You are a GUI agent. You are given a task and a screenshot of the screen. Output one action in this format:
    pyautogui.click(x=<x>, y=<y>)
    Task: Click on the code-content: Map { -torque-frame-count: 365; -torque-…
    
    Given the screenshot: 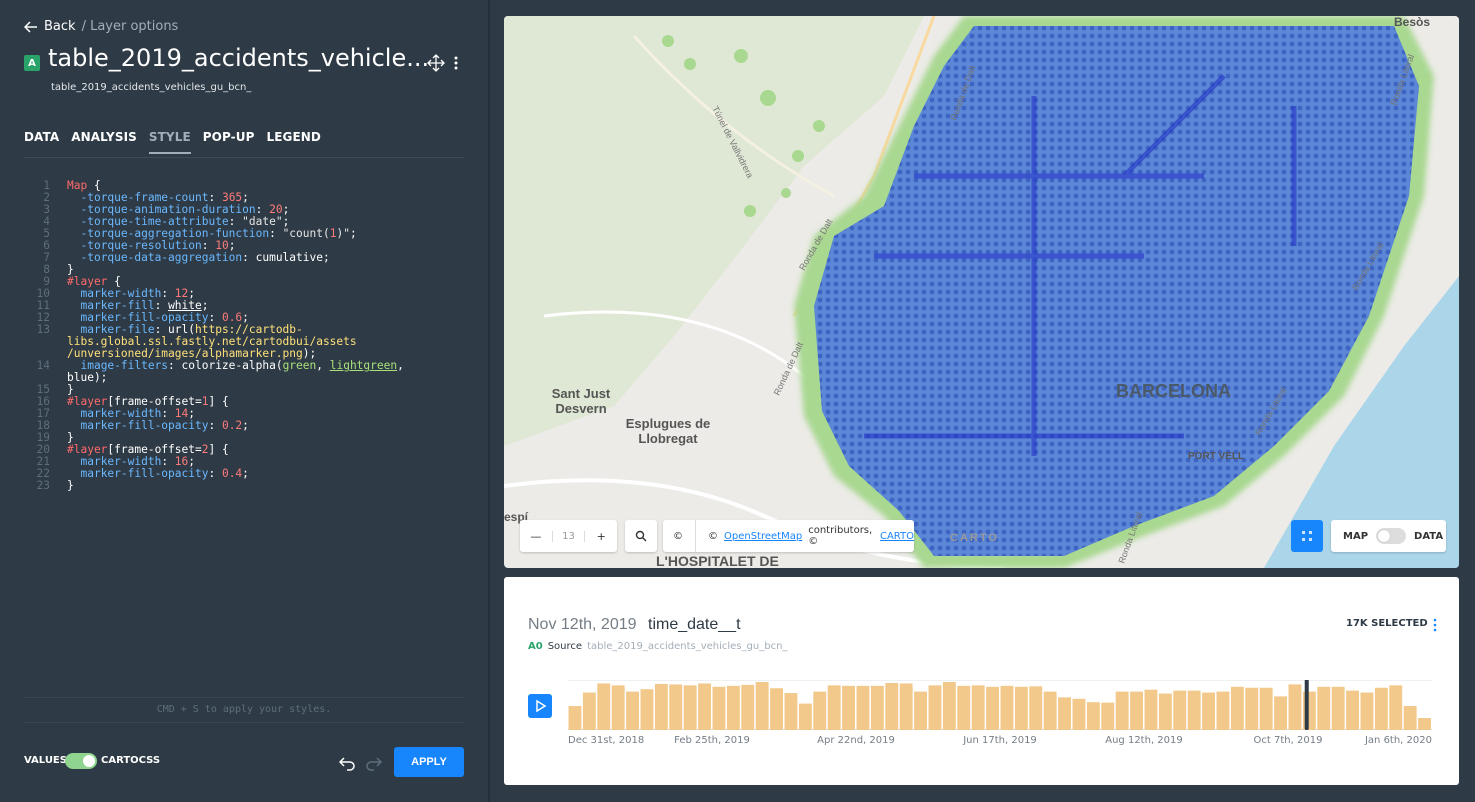 What is the action you would take?
    pyautogui.click(x=235, y=336)
    